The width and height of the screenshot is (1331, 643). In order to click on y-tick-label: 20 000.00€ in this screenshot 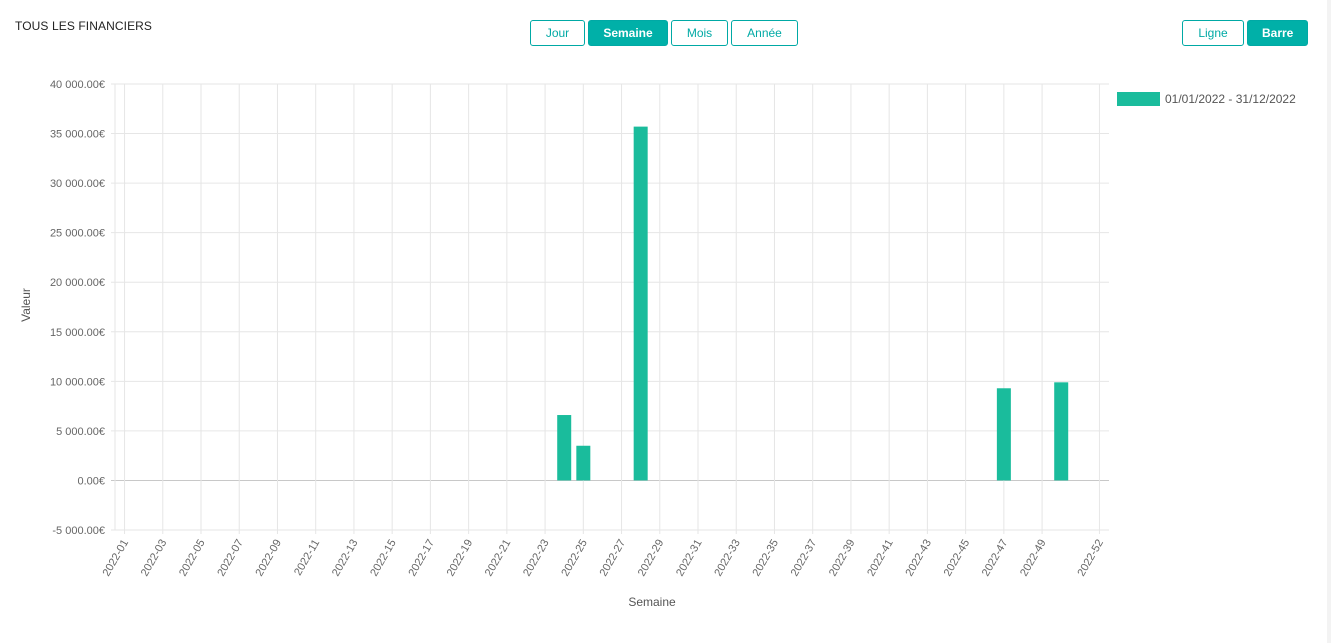, I will do `click(77, 283)`.